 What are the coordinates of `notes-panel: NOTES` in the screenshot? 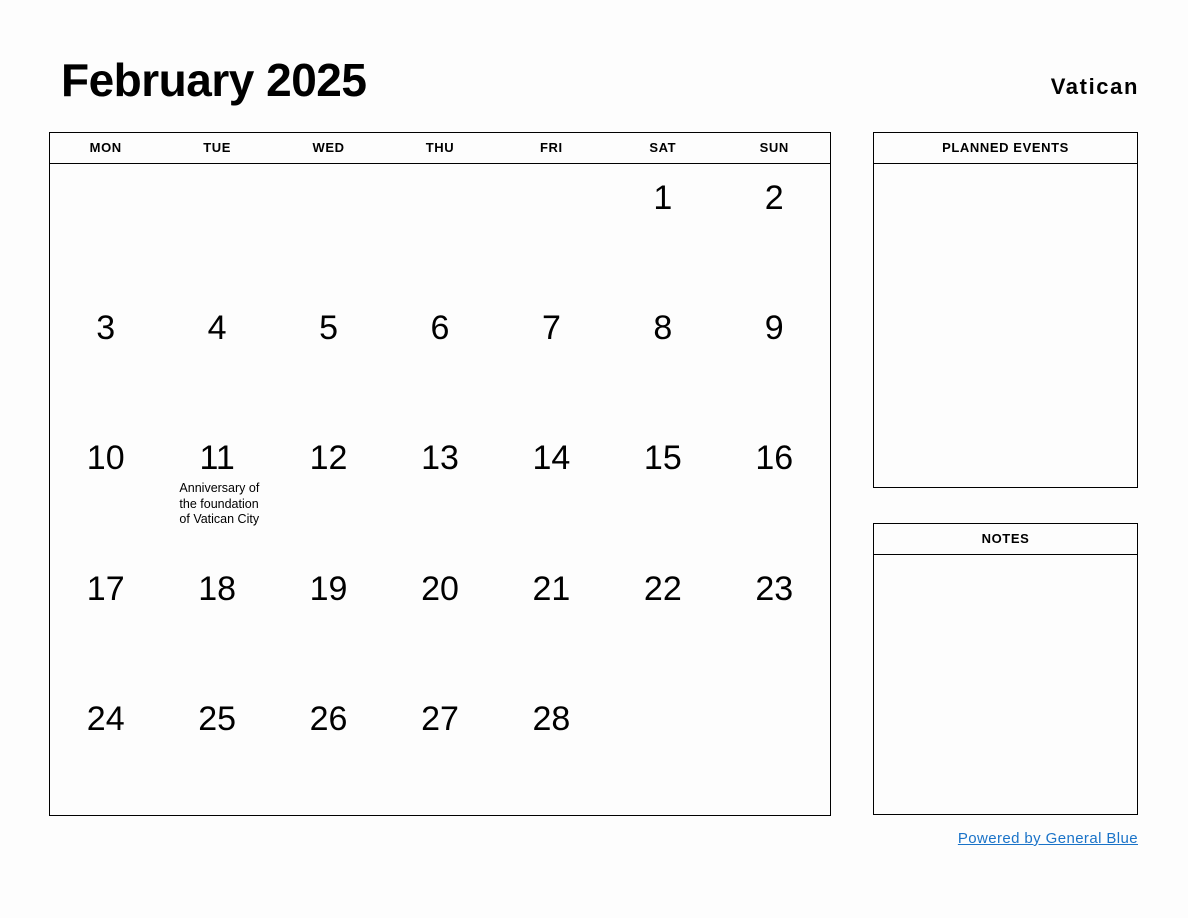 It's located at (1005, 669).